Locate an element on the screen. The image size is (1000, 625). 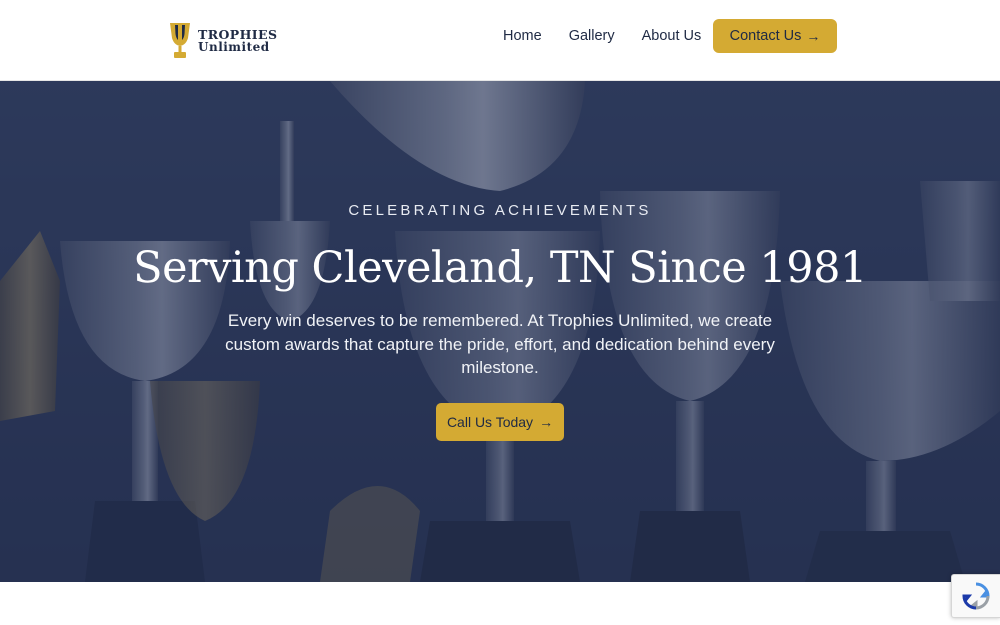
recaptcha-icon is located at coordinates (976, 596).